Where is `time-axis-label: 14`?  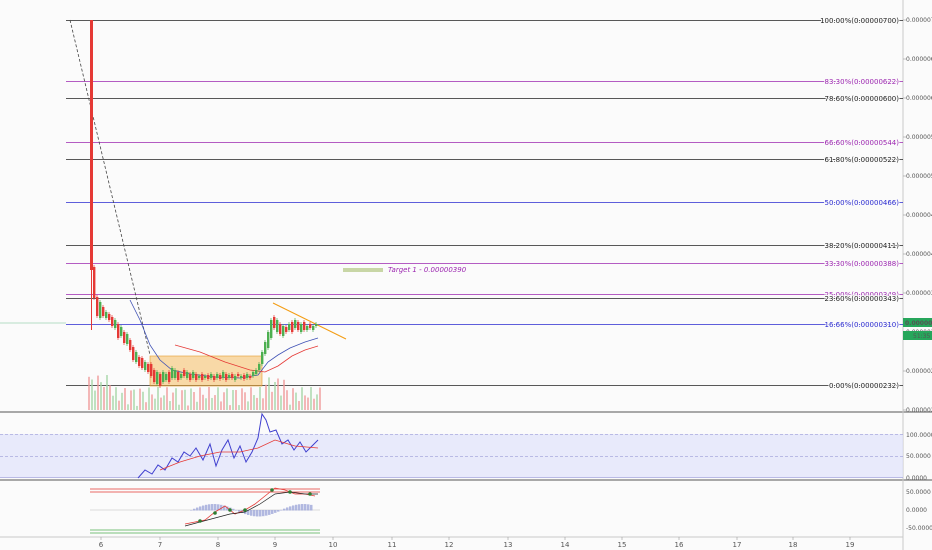 time-axis-label: 14 is located at coordinates (565, 545).